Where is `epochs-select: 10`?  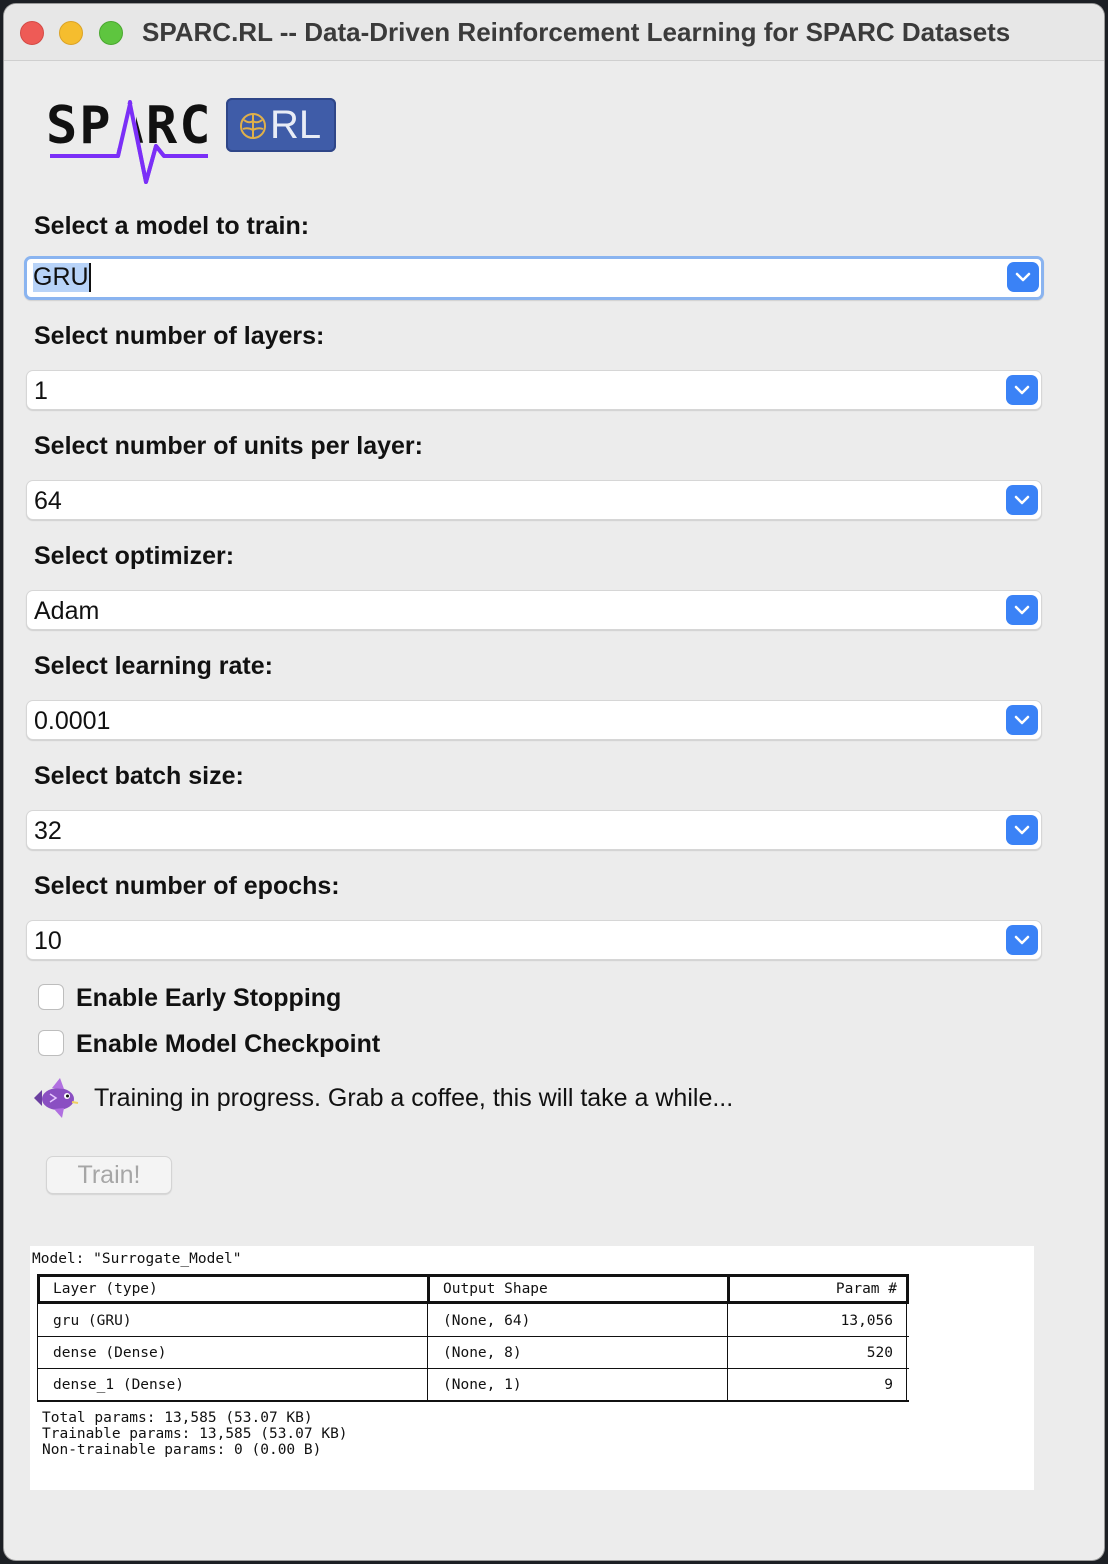
epochs-select: 10 is located at coordinates (534, 940).